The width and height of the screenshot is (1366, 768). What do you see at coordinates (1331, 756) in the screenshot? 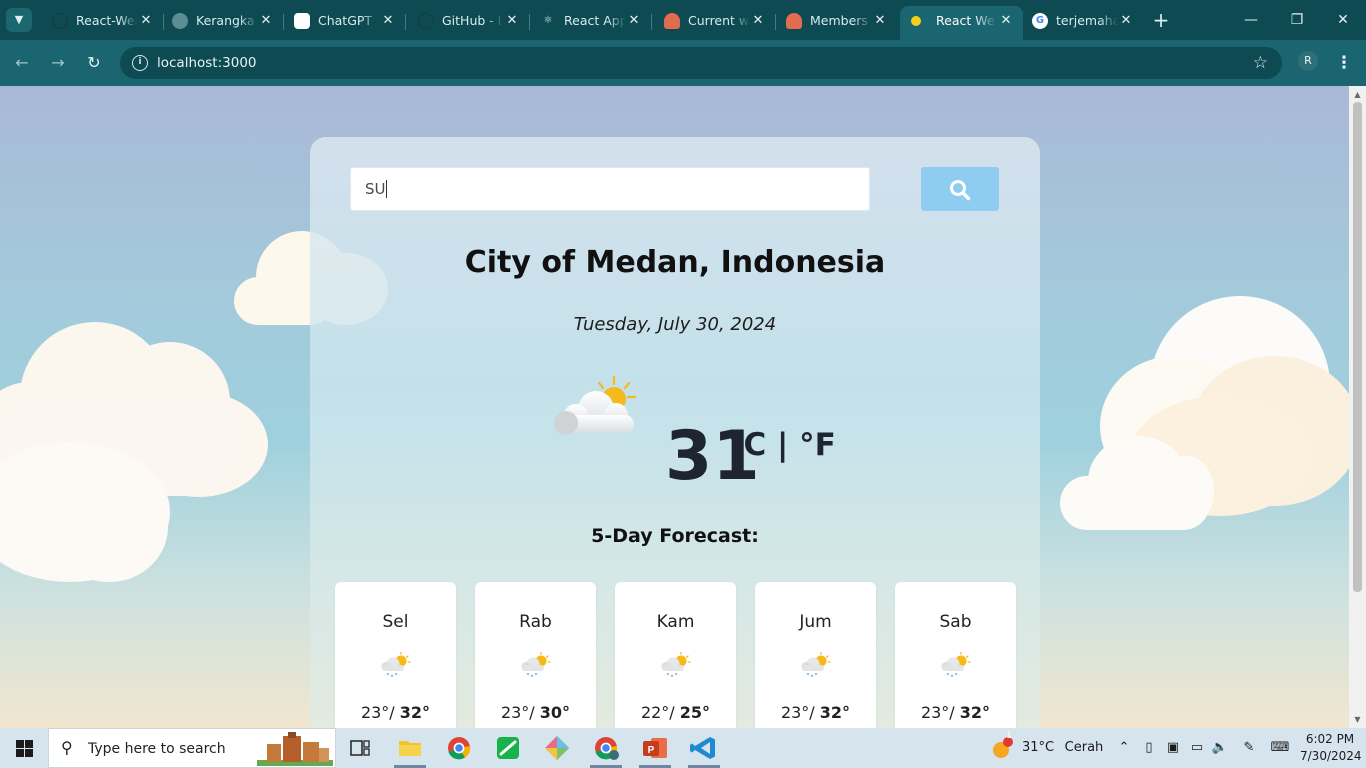
I see `clock-date: 7/30/2024` at bounding box center [1331, 756].